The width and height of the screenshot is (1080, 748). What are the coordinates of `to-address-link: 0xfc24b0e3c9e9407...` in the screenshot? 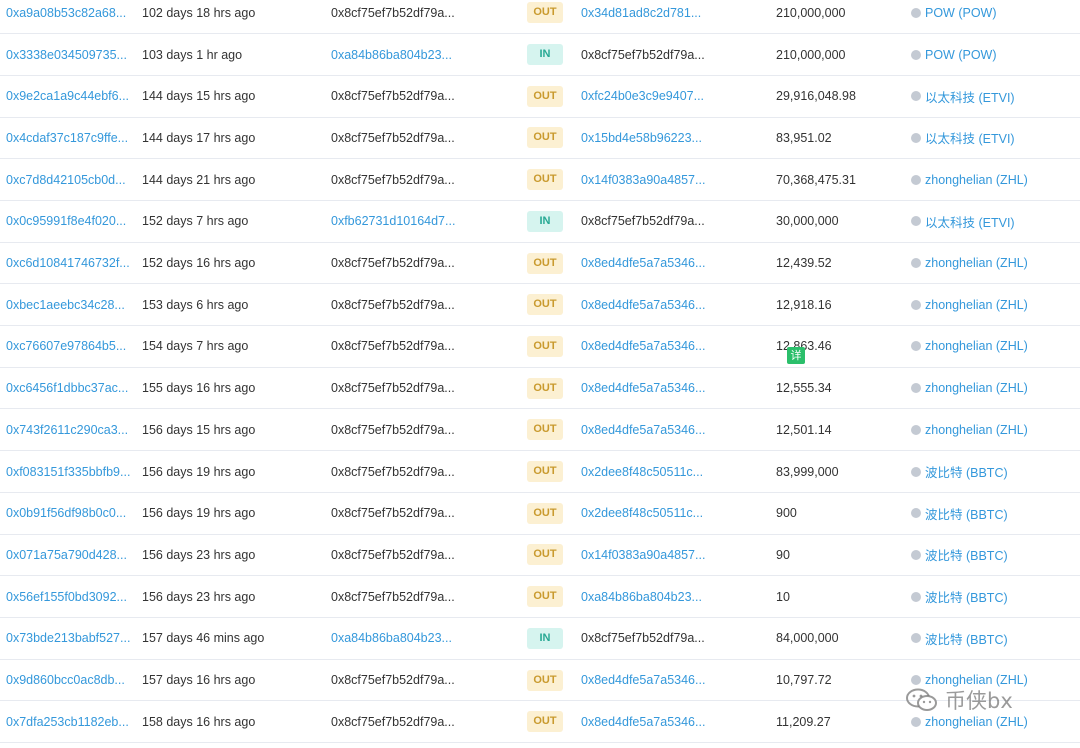 It's located at (642, 96).